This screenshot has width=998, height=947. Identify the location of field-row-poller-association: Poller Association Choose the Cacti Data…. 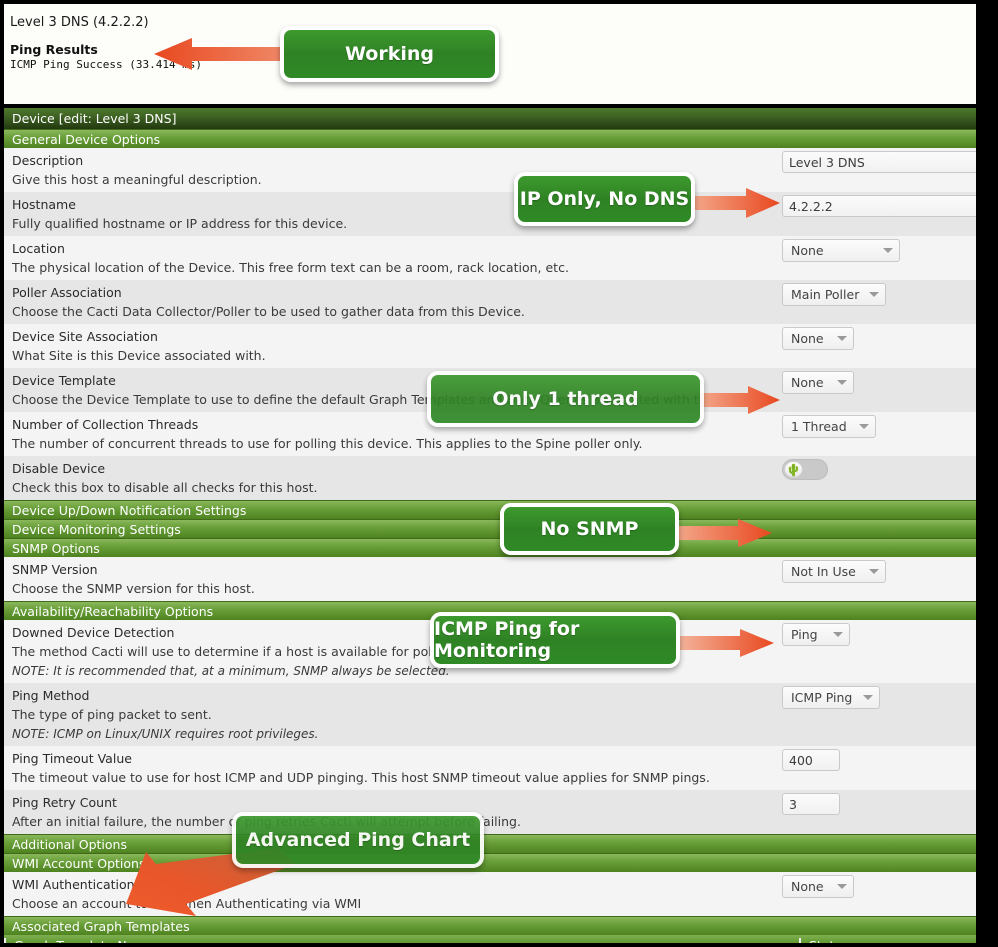
(490, 302).